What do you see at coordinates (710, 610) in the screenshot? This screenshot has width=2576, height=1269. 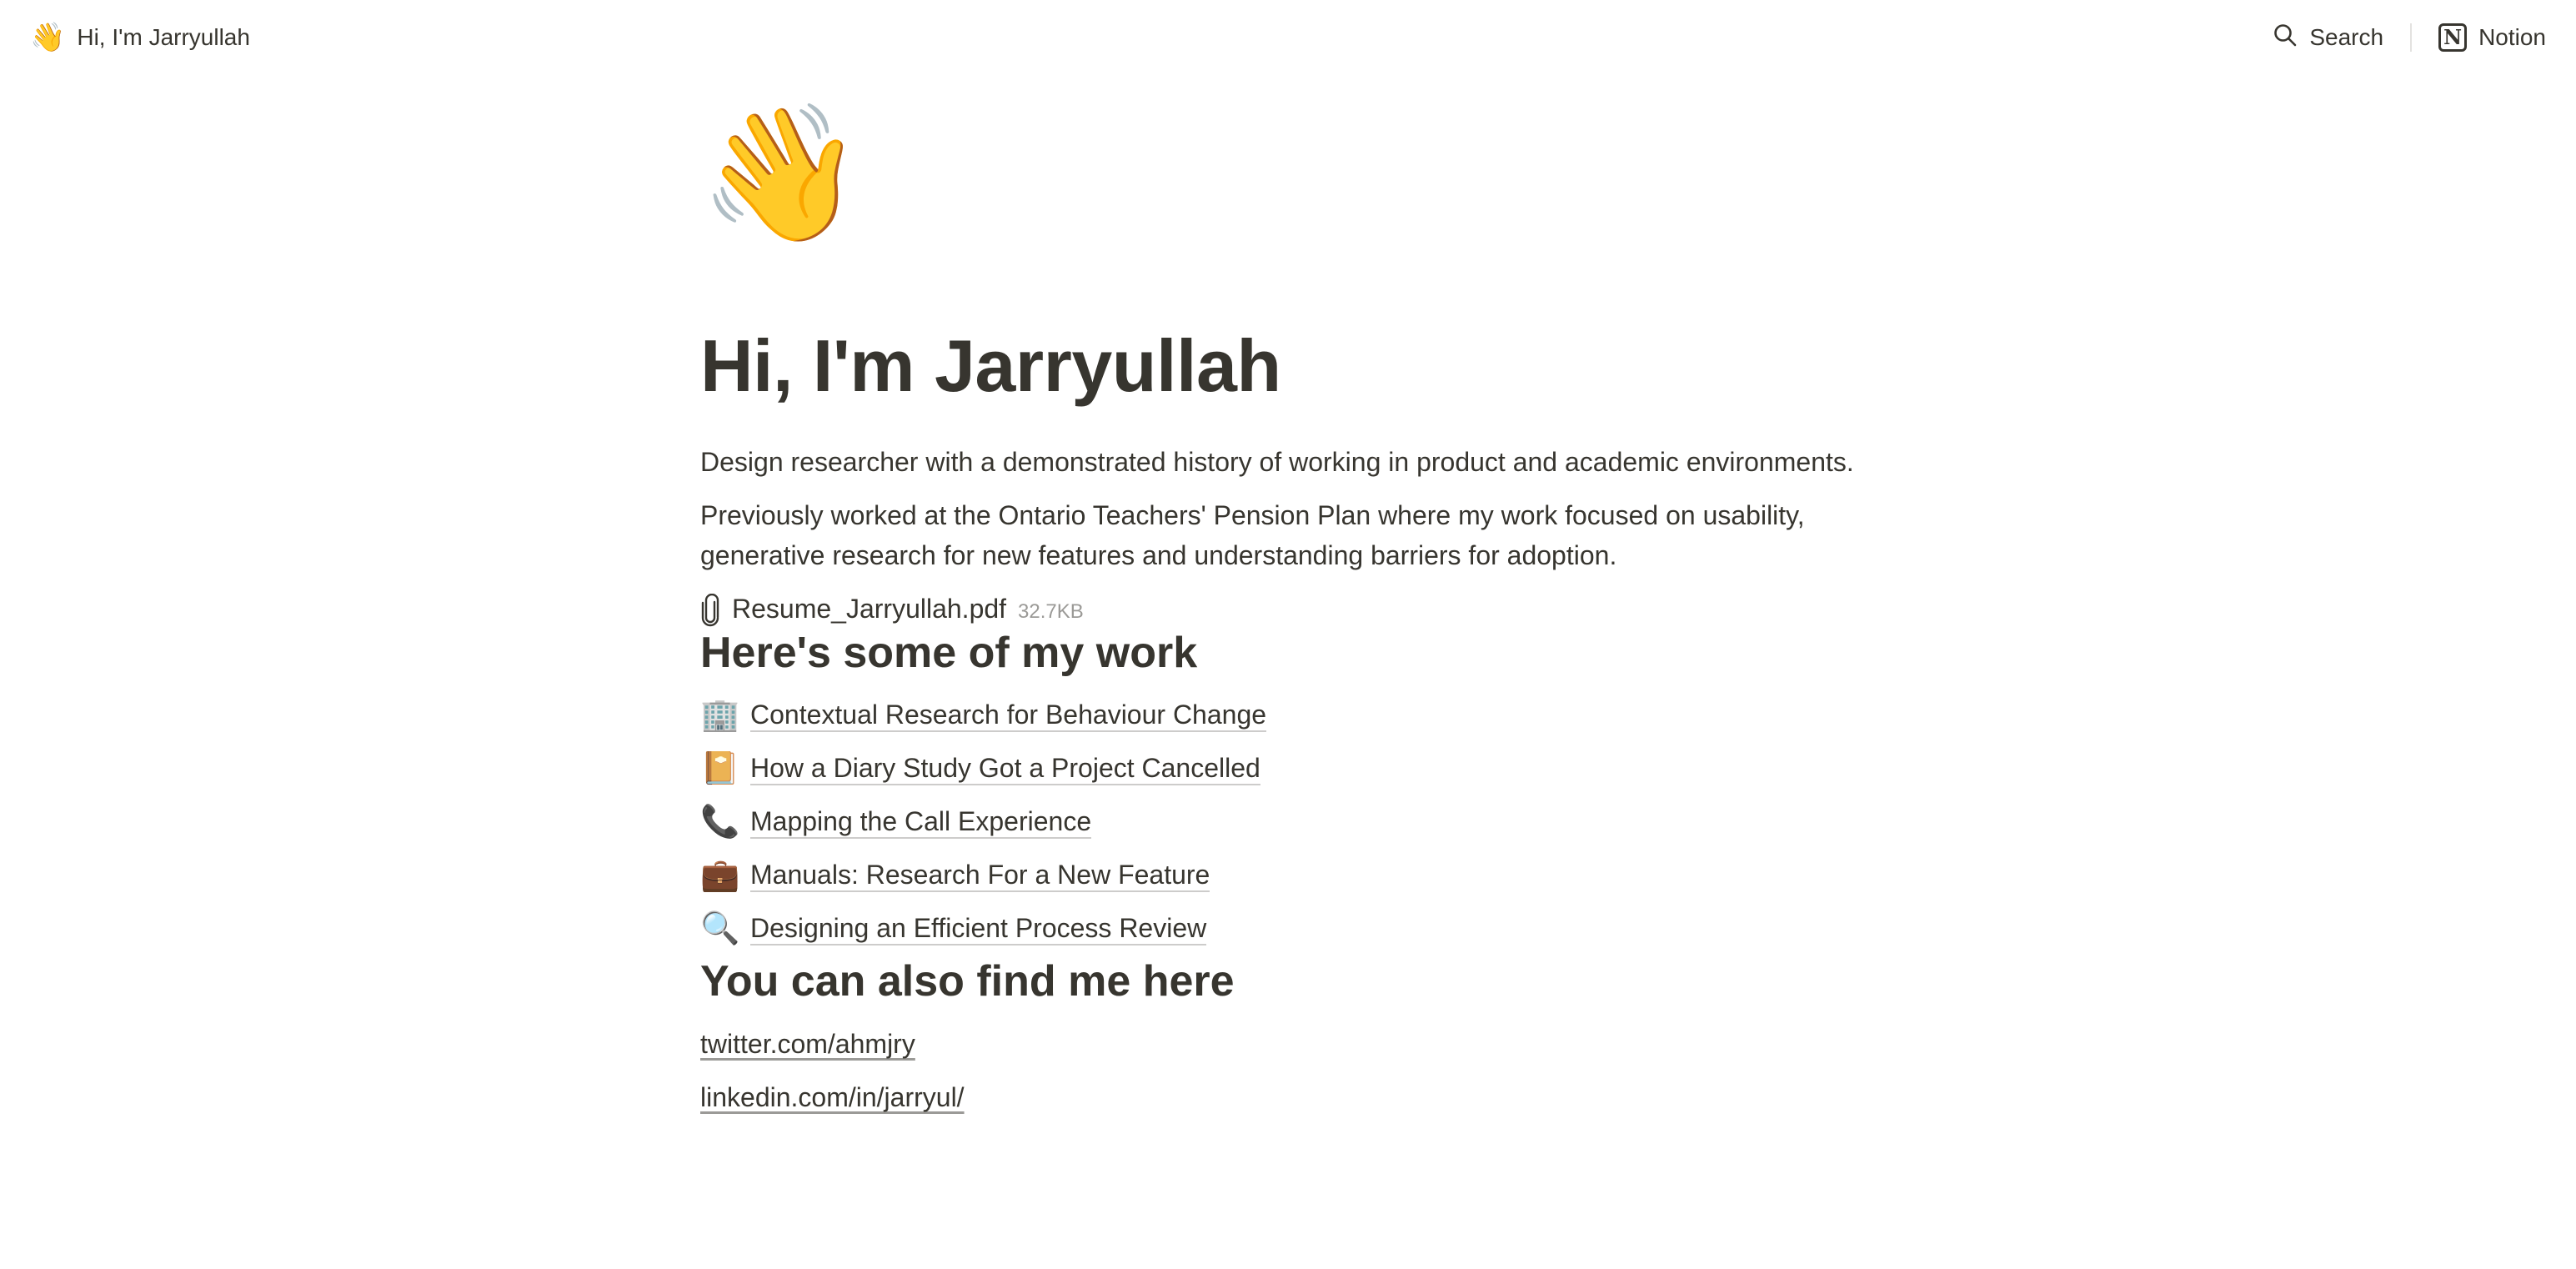 I see `paperclip-icon` at bounding box center [710, 610].